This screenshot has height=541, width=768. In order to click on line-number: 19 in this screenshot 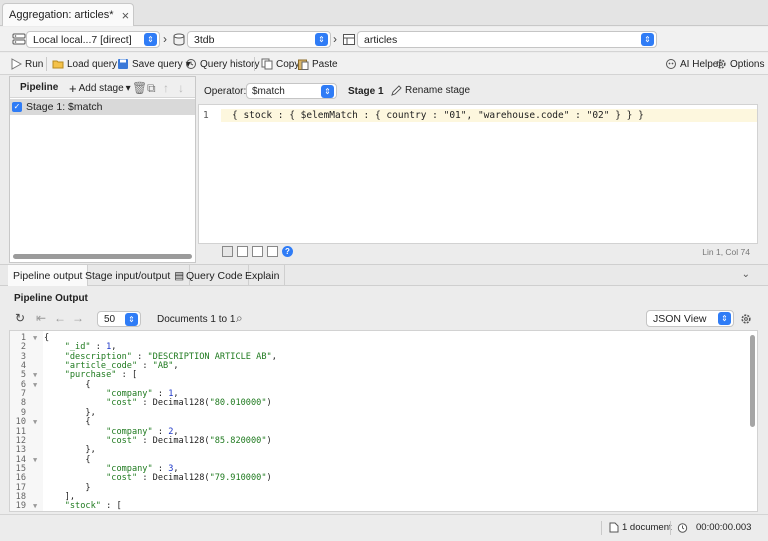, I will do `click(20, 506)`.